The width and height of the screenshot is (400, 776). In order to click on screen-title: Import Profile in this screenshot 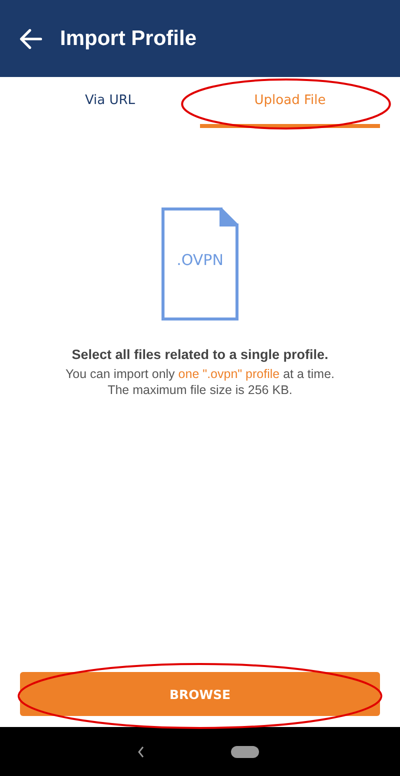, I will do `click(128, 38)`.